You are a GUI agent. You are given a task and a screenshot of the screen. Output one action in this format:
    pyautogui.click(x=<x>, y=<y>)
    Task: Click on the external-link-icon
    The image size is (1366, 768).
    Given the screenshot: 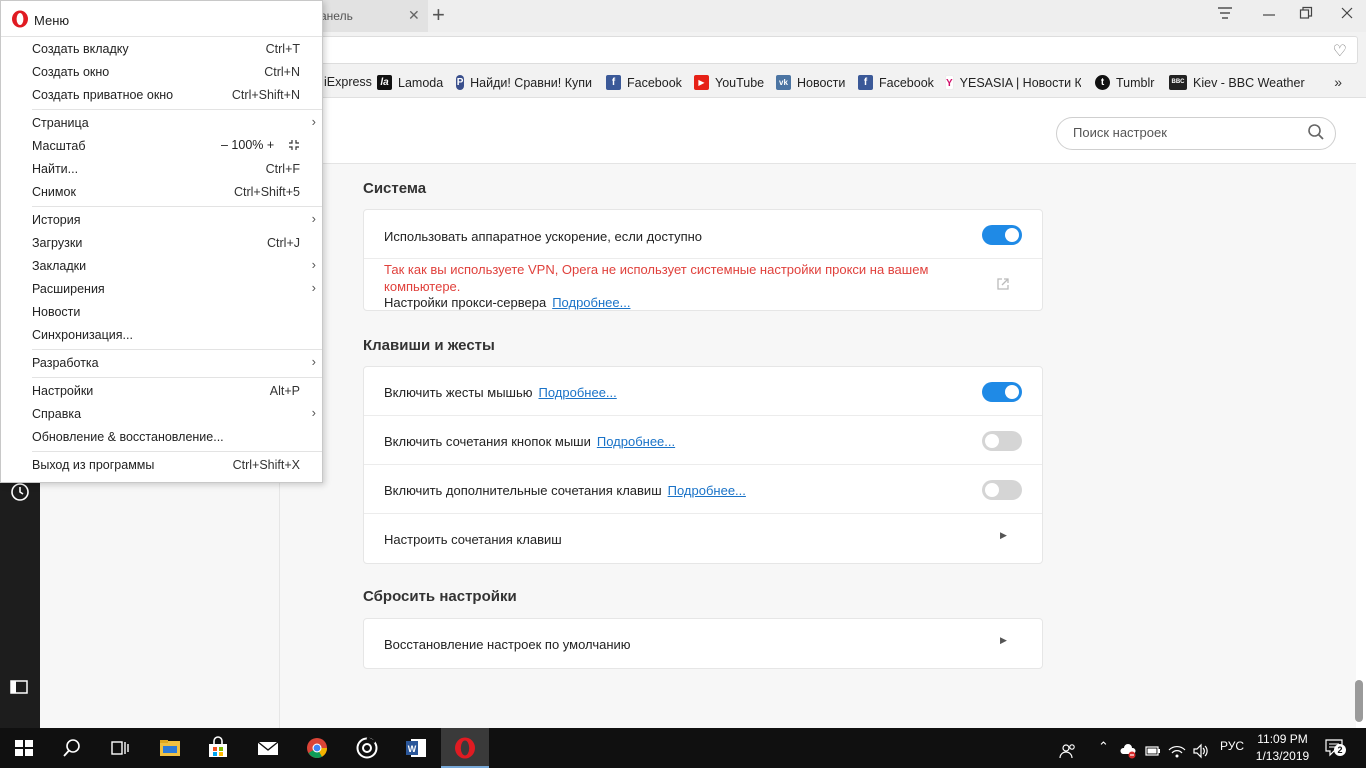 What is the action you would take?
    pyautogui.click(x=1003, y=284)
    